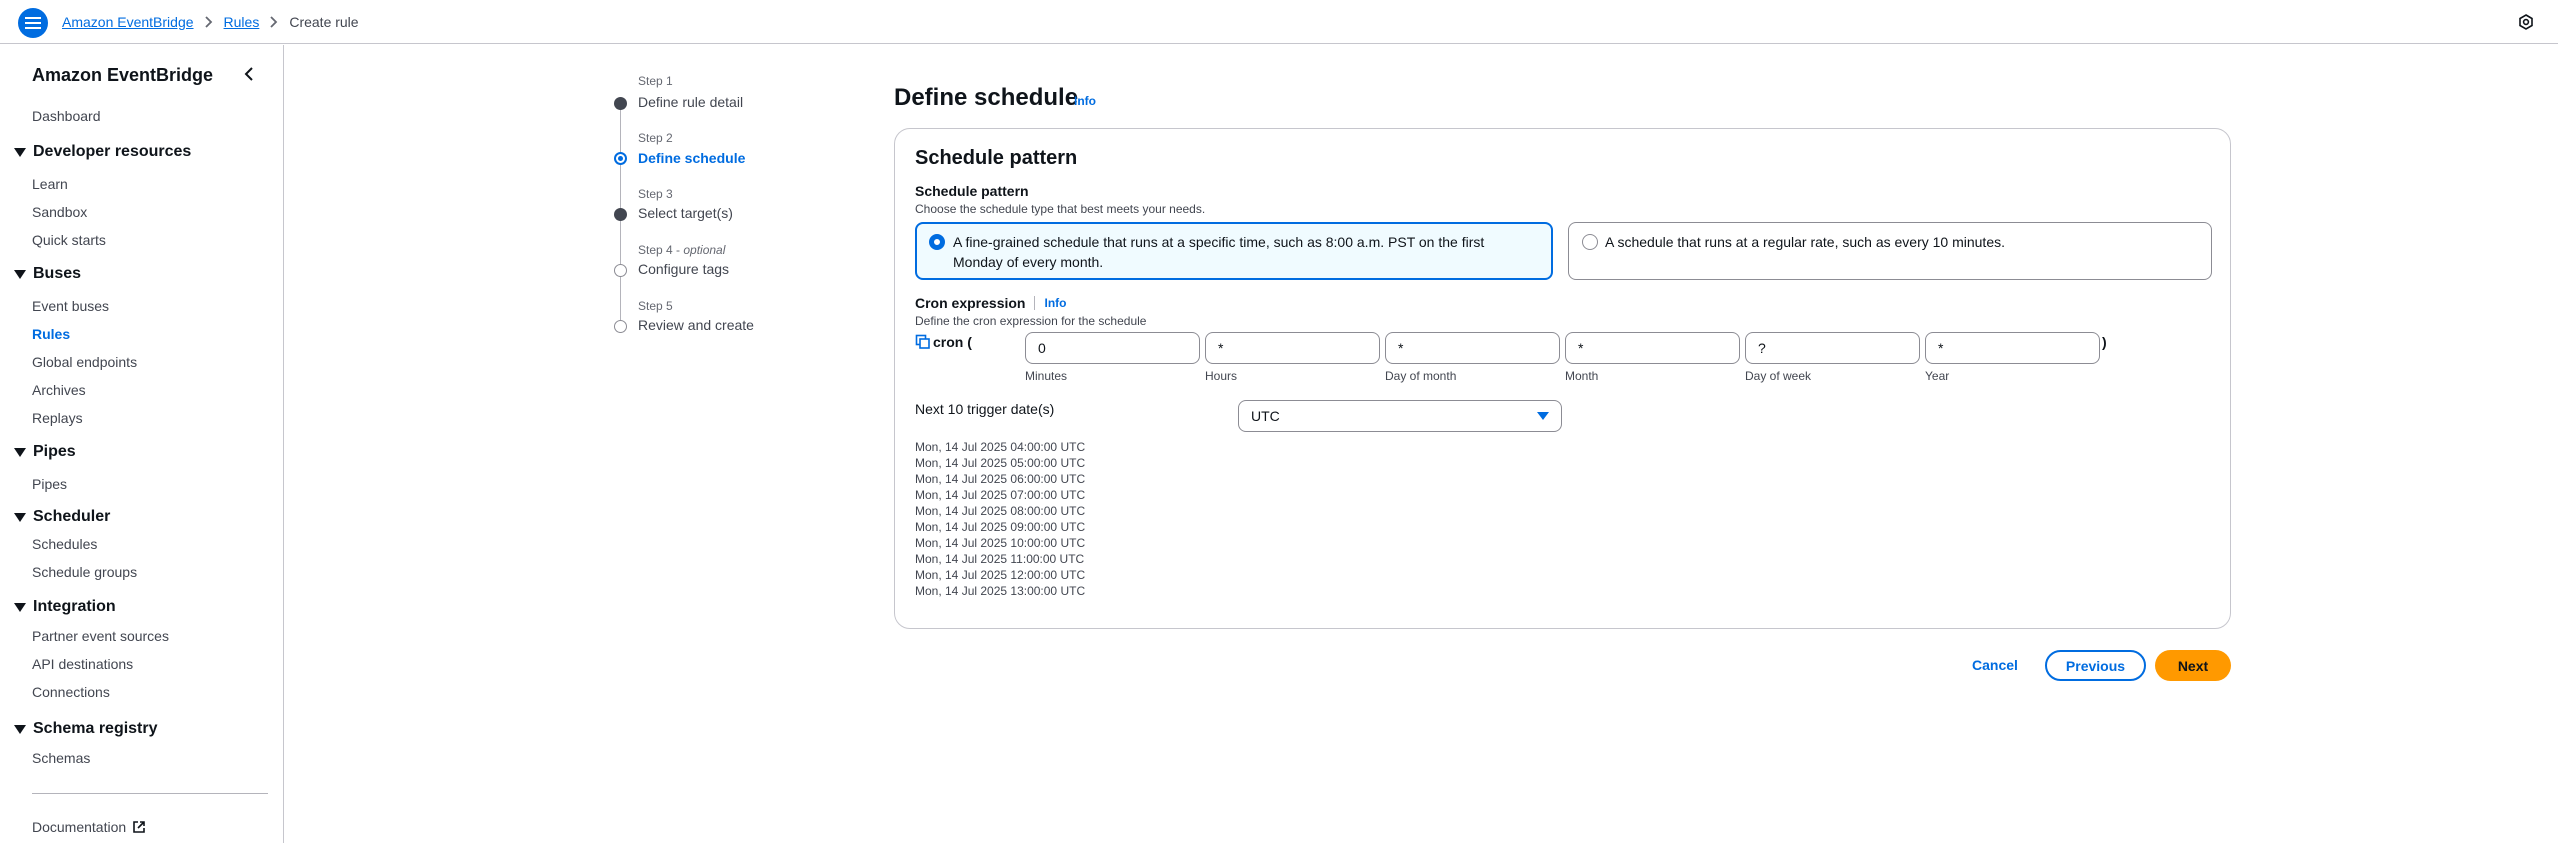  Describe the element at coordinates (2526, 23) in the screenshot. I see `settings-icon` at that location.